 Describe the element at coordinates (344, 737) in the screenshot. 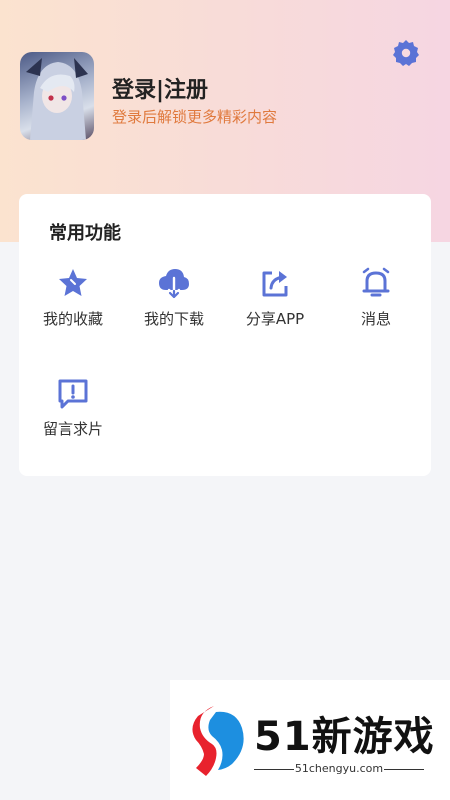

I see `brand-name: 51新游戏` at that location.